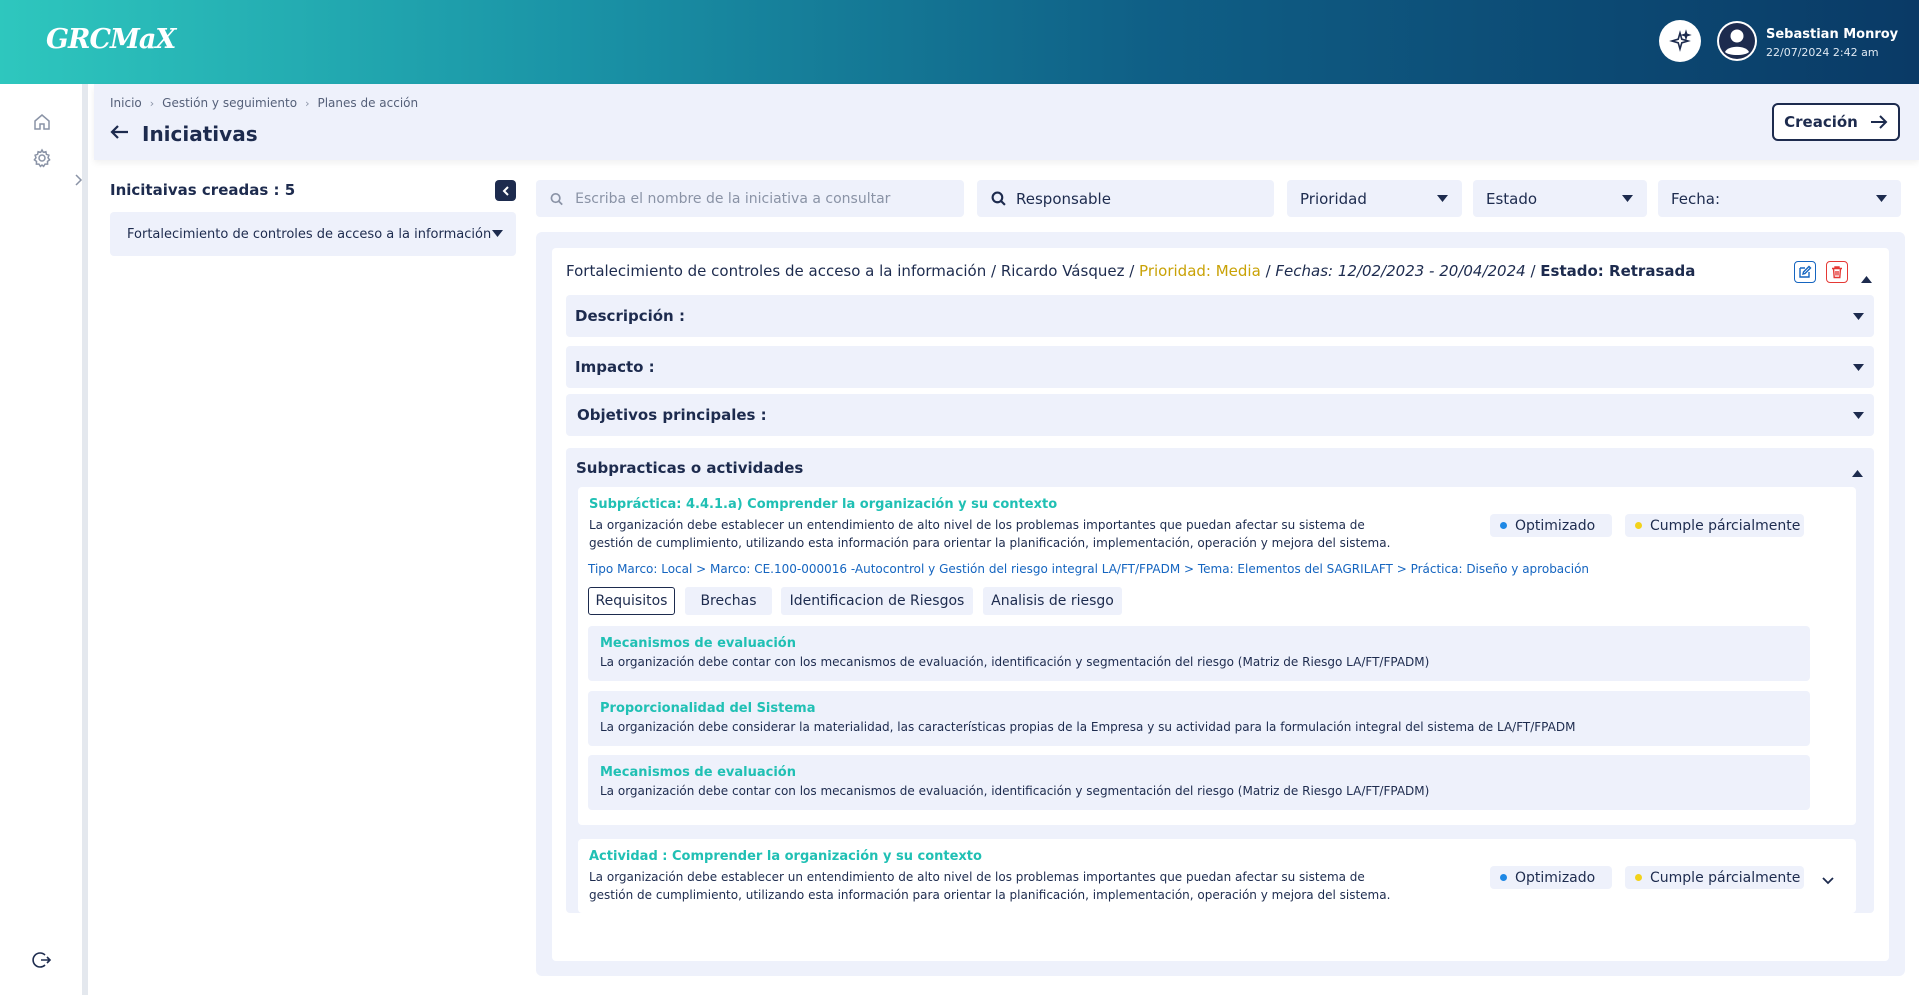 Image resolution: width=1919 pixels, height=995 pixels. Describe the element at coordinates (1220, 316) in the screenshot. I see `section-descripcion: Descripción :` at that location.